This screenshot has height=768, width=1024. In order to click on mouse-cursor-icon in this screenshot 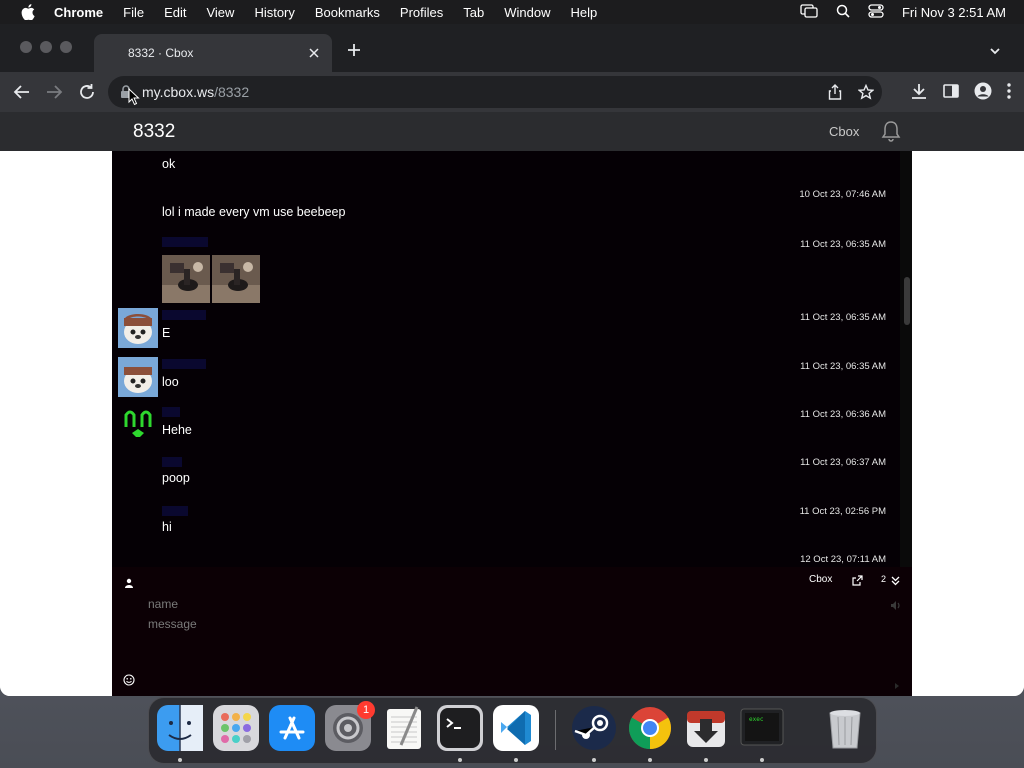, I will do `click(134, 96)`.